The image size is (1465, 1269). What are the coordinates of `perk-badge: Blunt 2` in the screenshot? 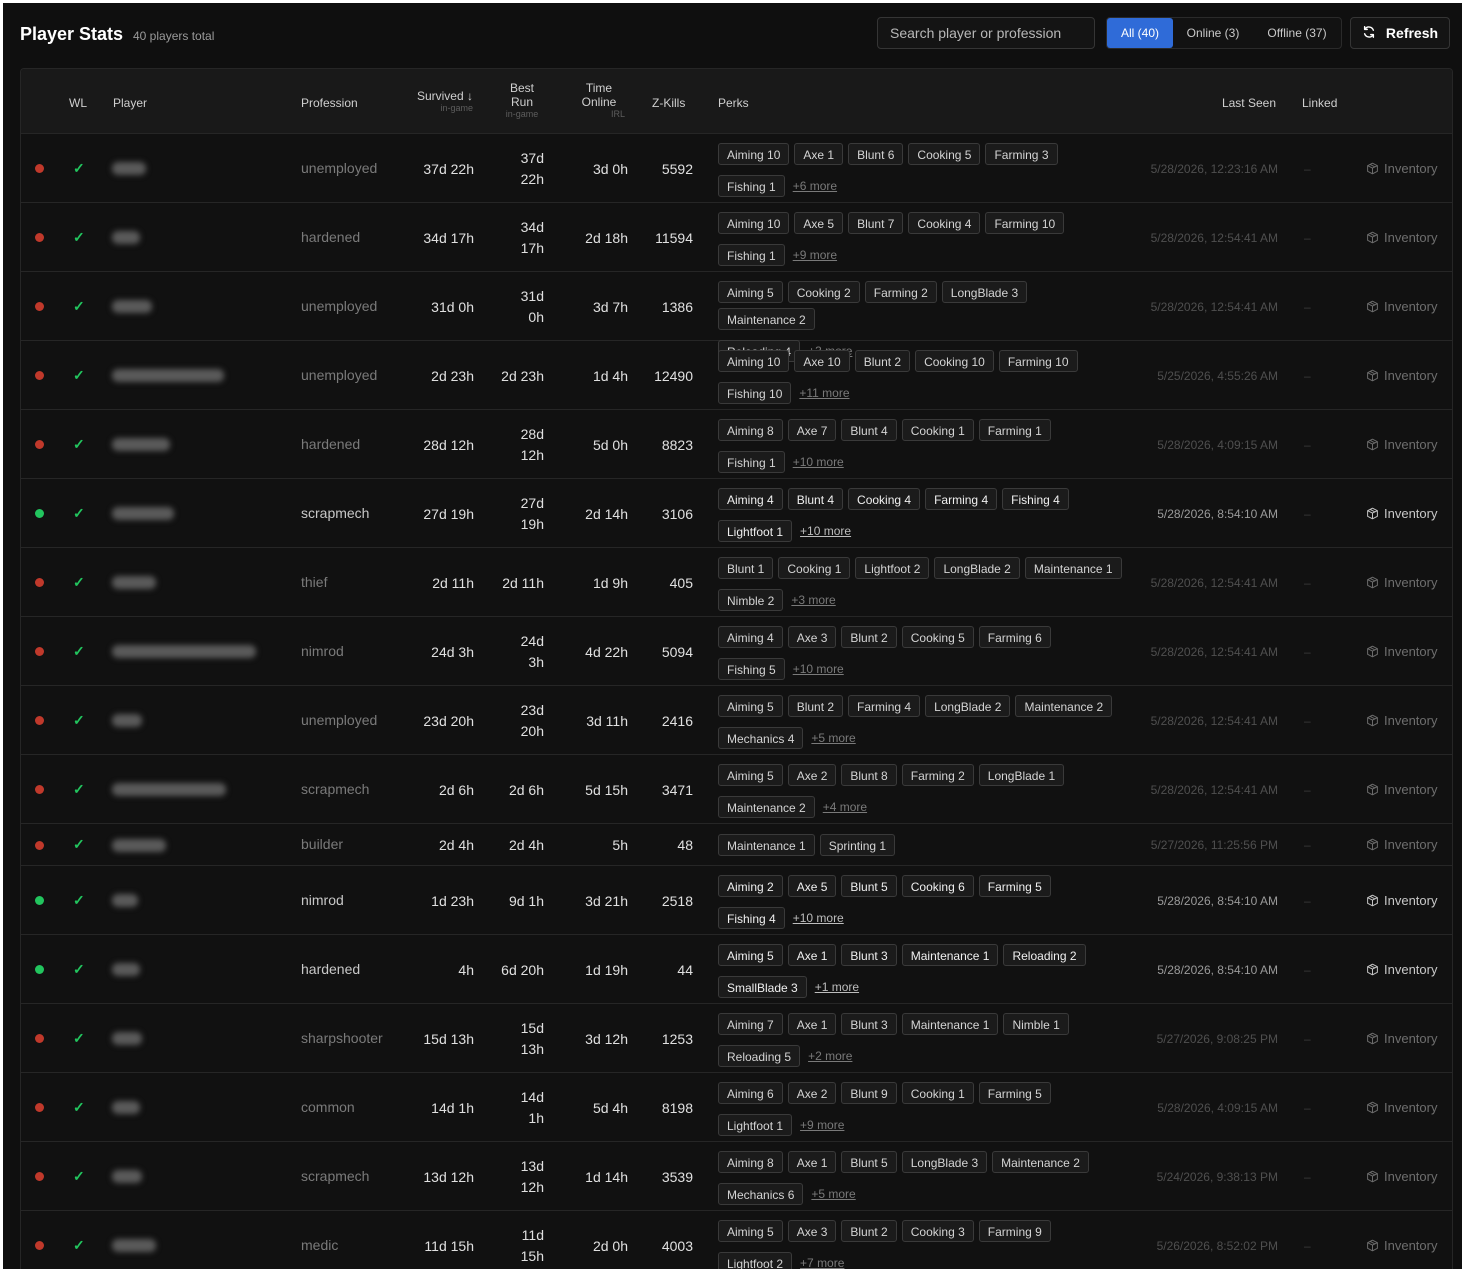 It's located at (815, 705).